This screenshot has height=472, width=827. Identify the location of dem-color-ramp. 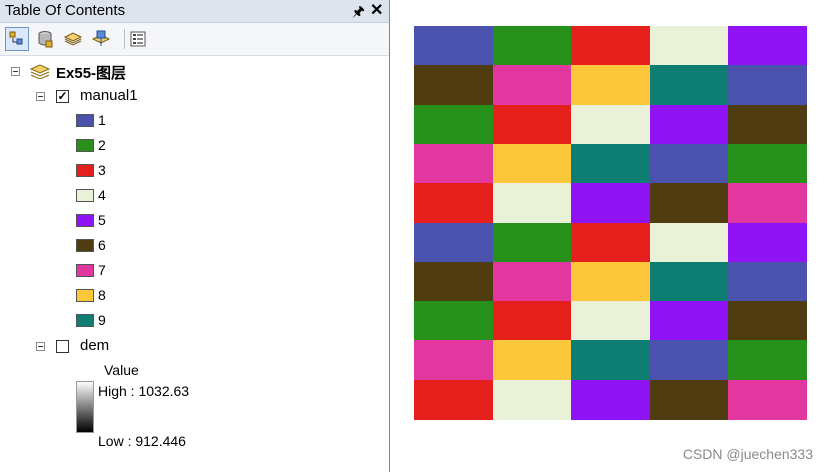
(85, 407).